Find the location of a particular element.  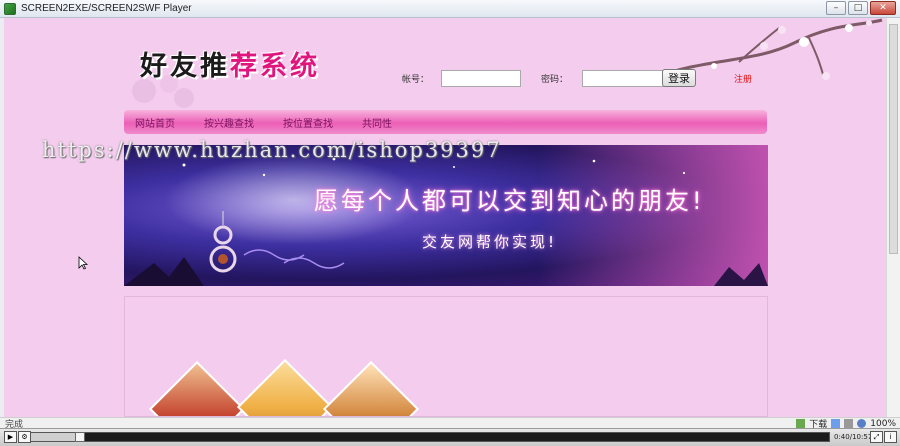

fullscreen-icon: ⤢ is located at coordinates (876, 437).